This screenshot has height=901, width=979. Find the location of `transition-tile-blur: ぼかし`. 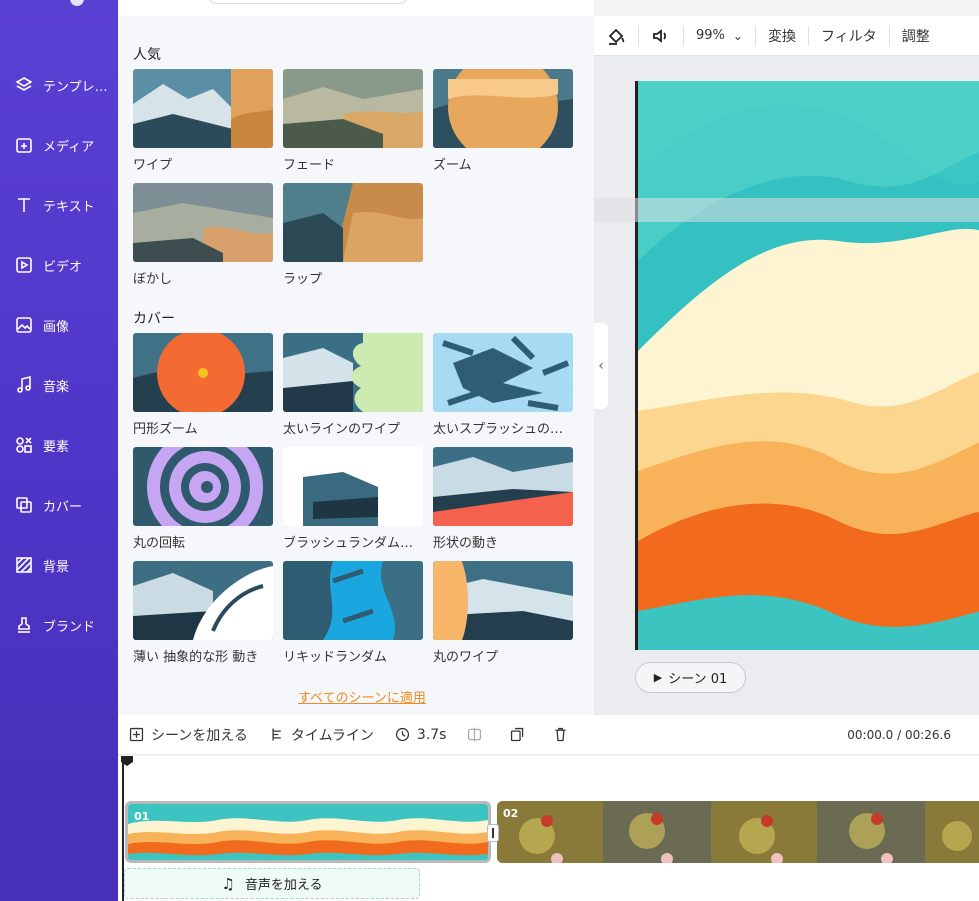

transition-tile-blur: ぼかし is located at coordinates (203, 235).